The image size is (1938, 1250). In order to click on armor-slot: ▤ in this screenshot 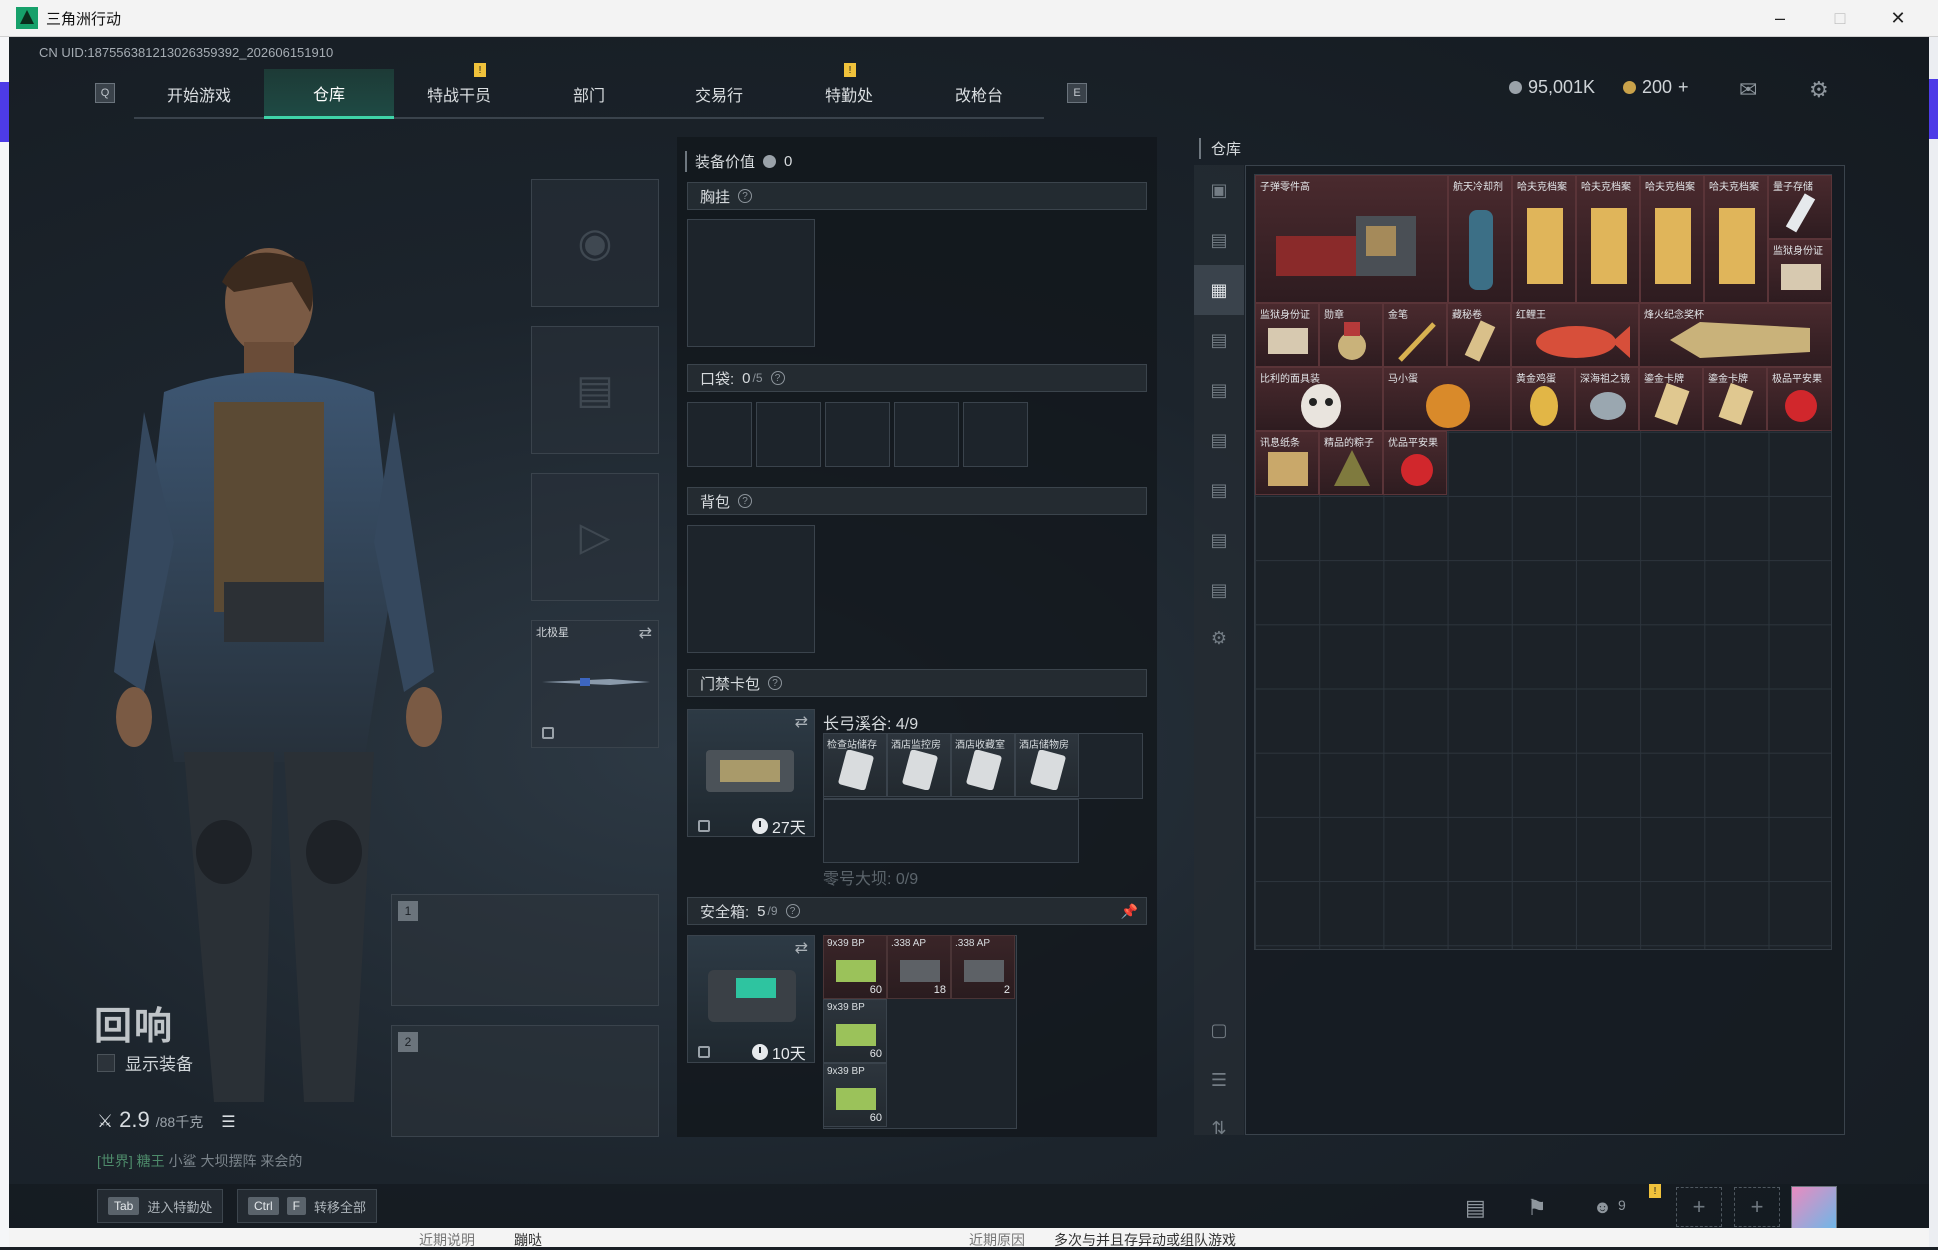, I will do `click(595, 390)`.